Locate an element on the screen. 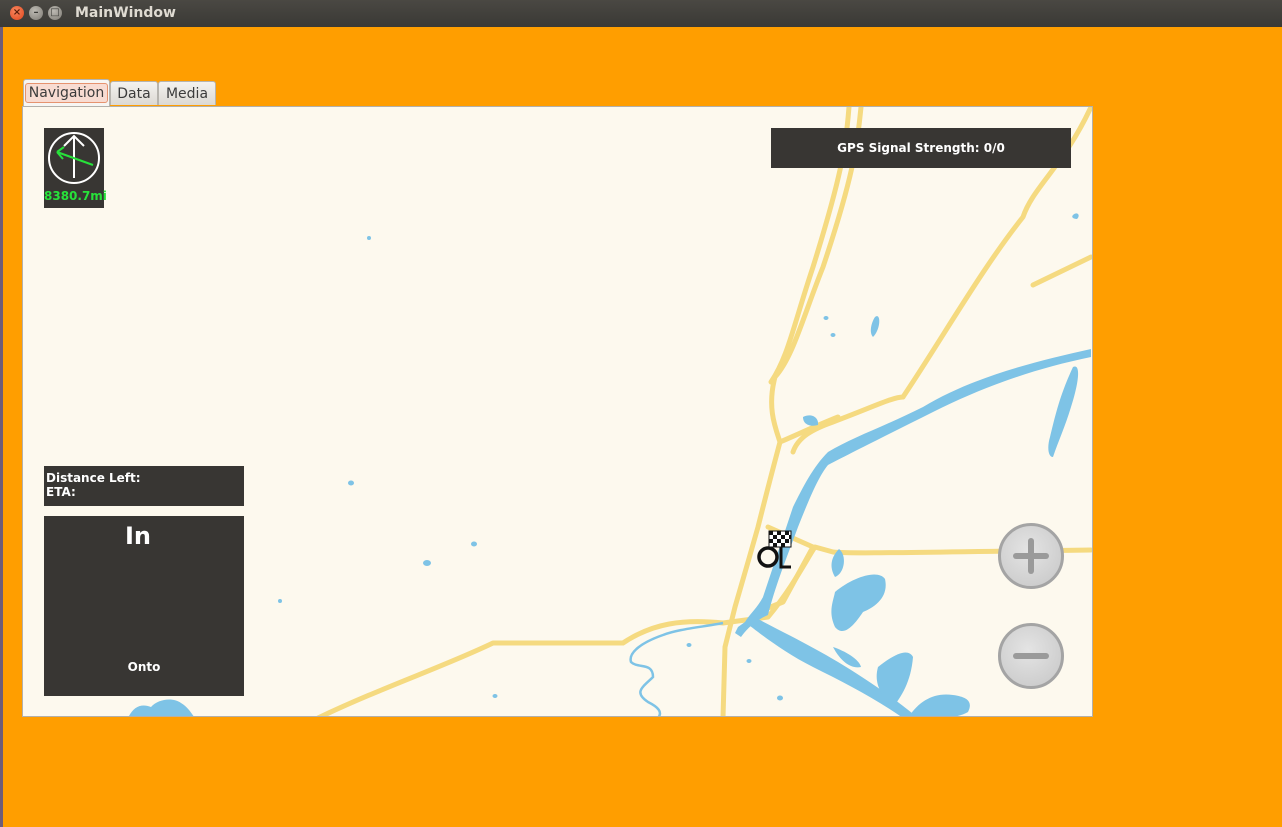  zoom-out-button is located at coordinates (1031, 656).